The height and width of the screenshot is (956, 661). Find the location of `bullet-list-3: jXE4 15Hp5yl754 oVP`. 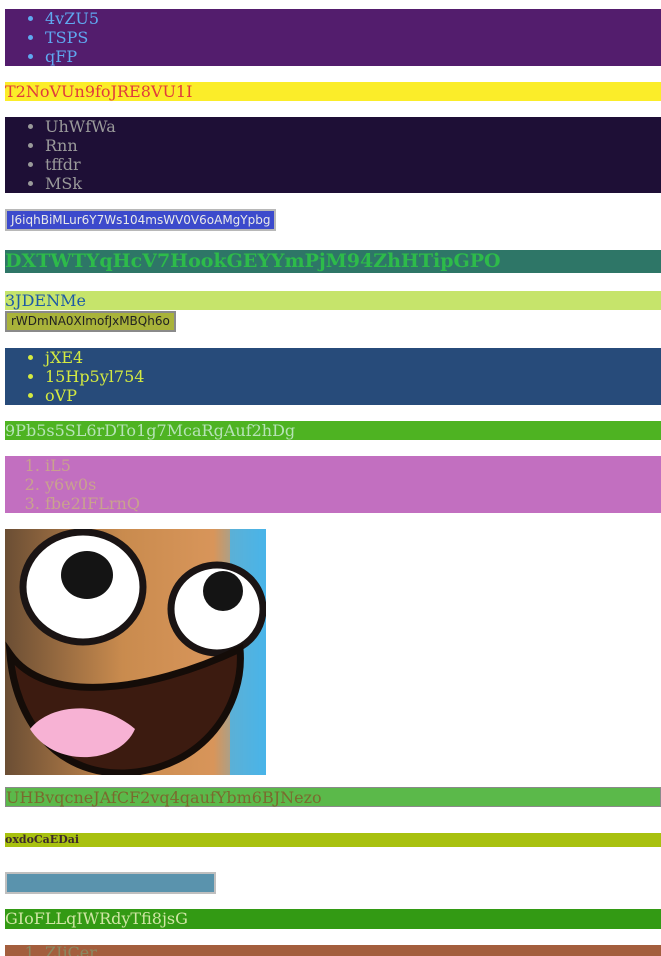

bullet-list-3: jXE4 15Hp5yl754 oVP is located at coordinates (333, 376).